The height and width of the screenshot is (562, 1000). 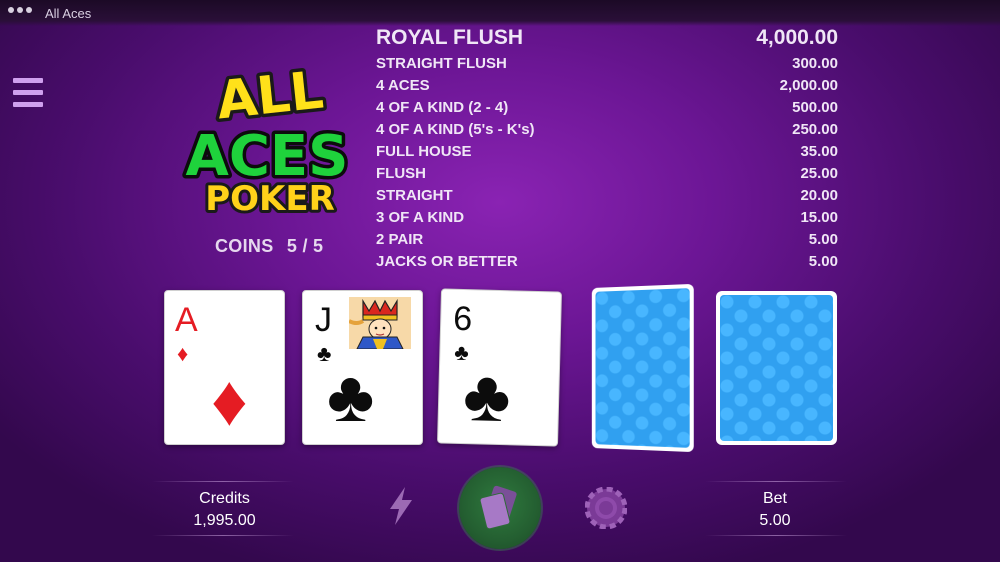 What do you see at coordinates (270, 138) in the screenshot?
I see `game-logo: ALL ACES POKER` at bounding box center [270, 138].